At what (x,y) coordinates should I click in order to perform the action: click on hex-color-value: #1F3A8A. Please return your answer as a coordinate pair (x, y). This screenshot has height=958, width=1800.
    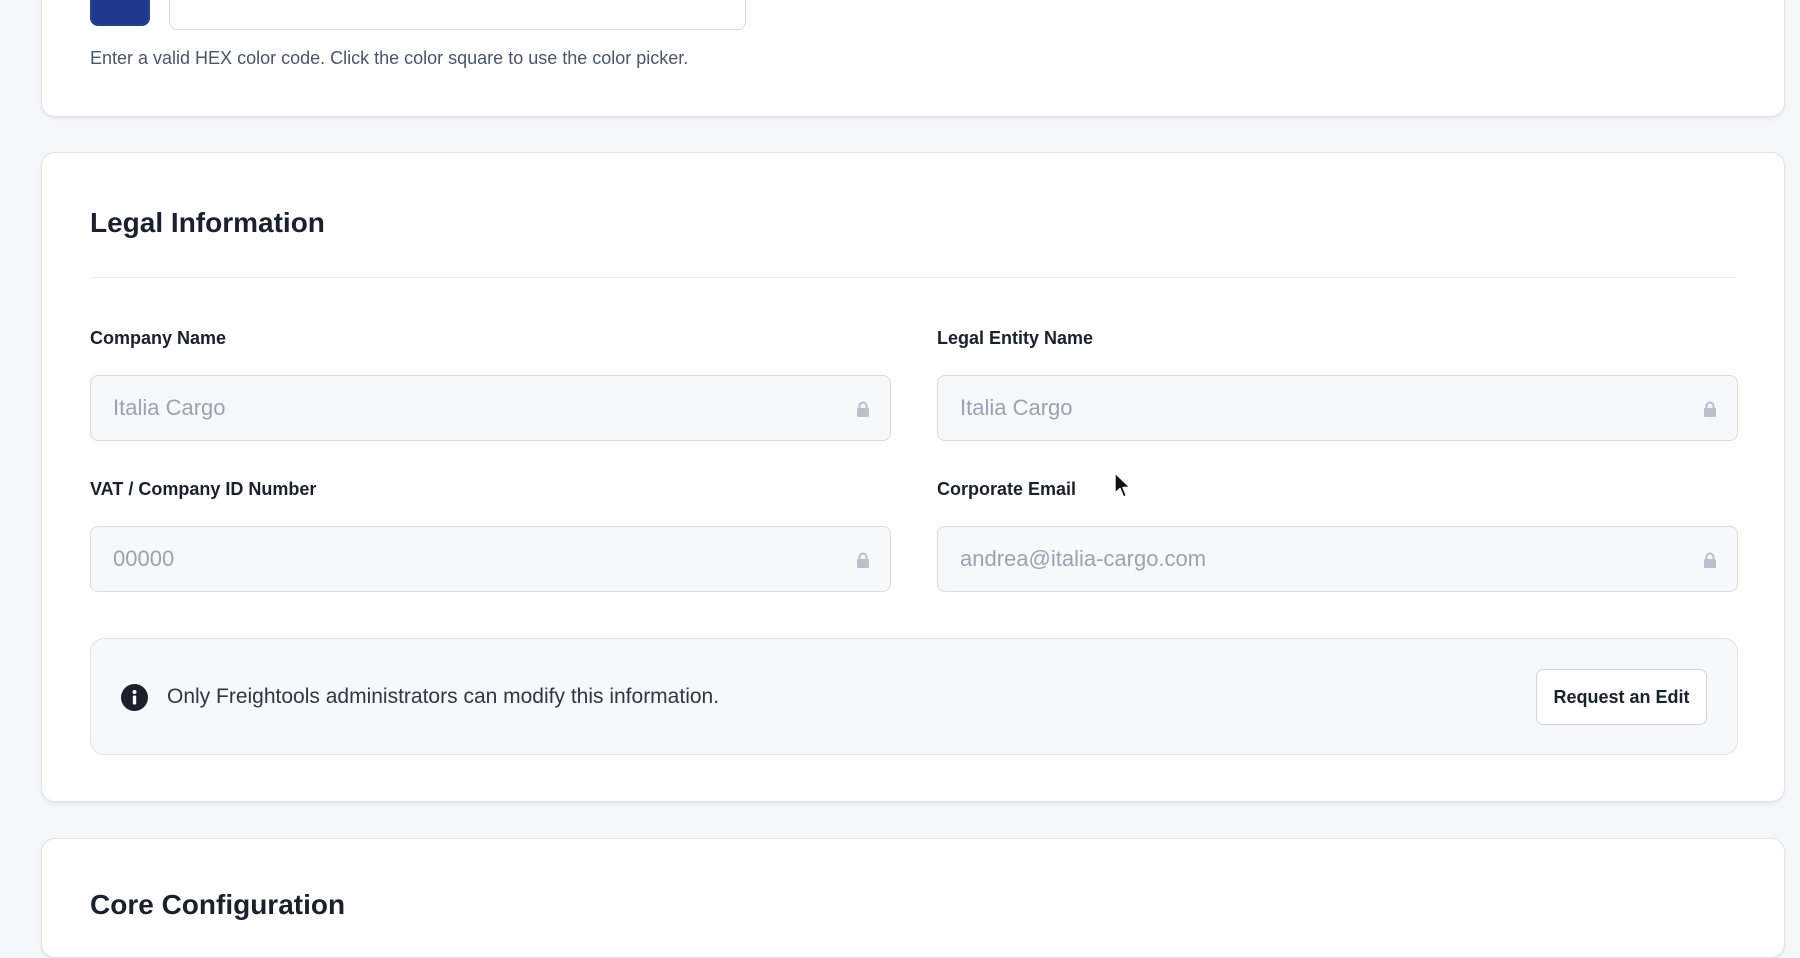
    Looking at the image, I should click on (457, 1).